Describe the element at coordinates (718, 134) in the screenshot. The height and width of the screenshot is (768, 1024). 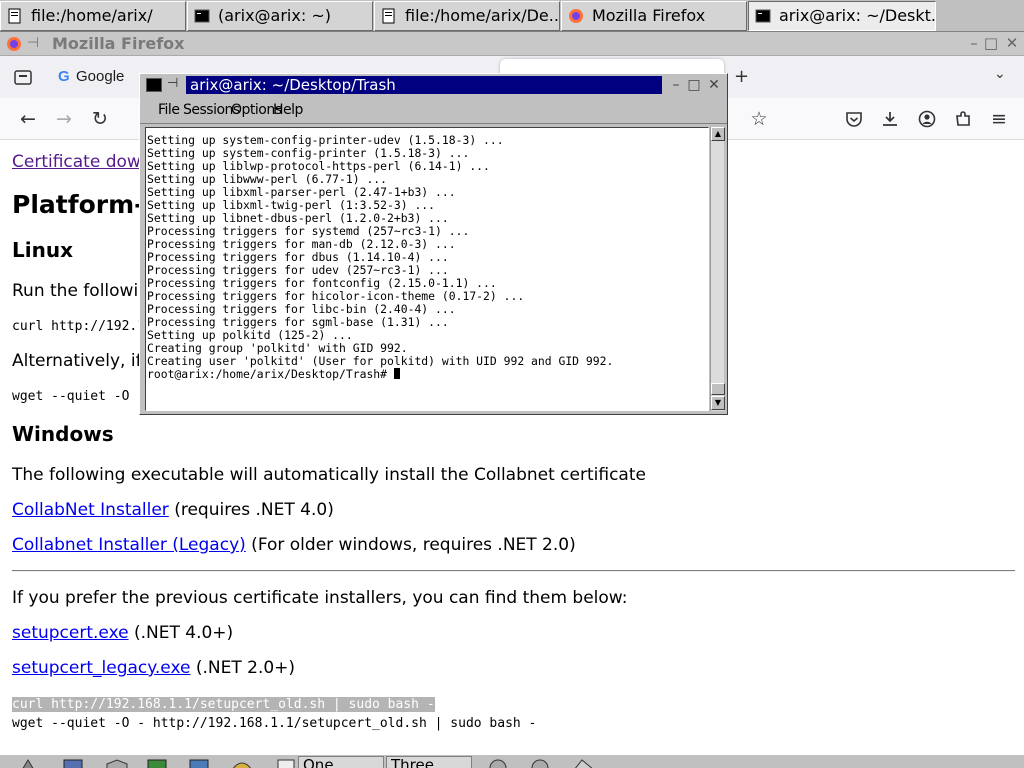
I see `scroll-up-arrow-icon: ▲` at that location.